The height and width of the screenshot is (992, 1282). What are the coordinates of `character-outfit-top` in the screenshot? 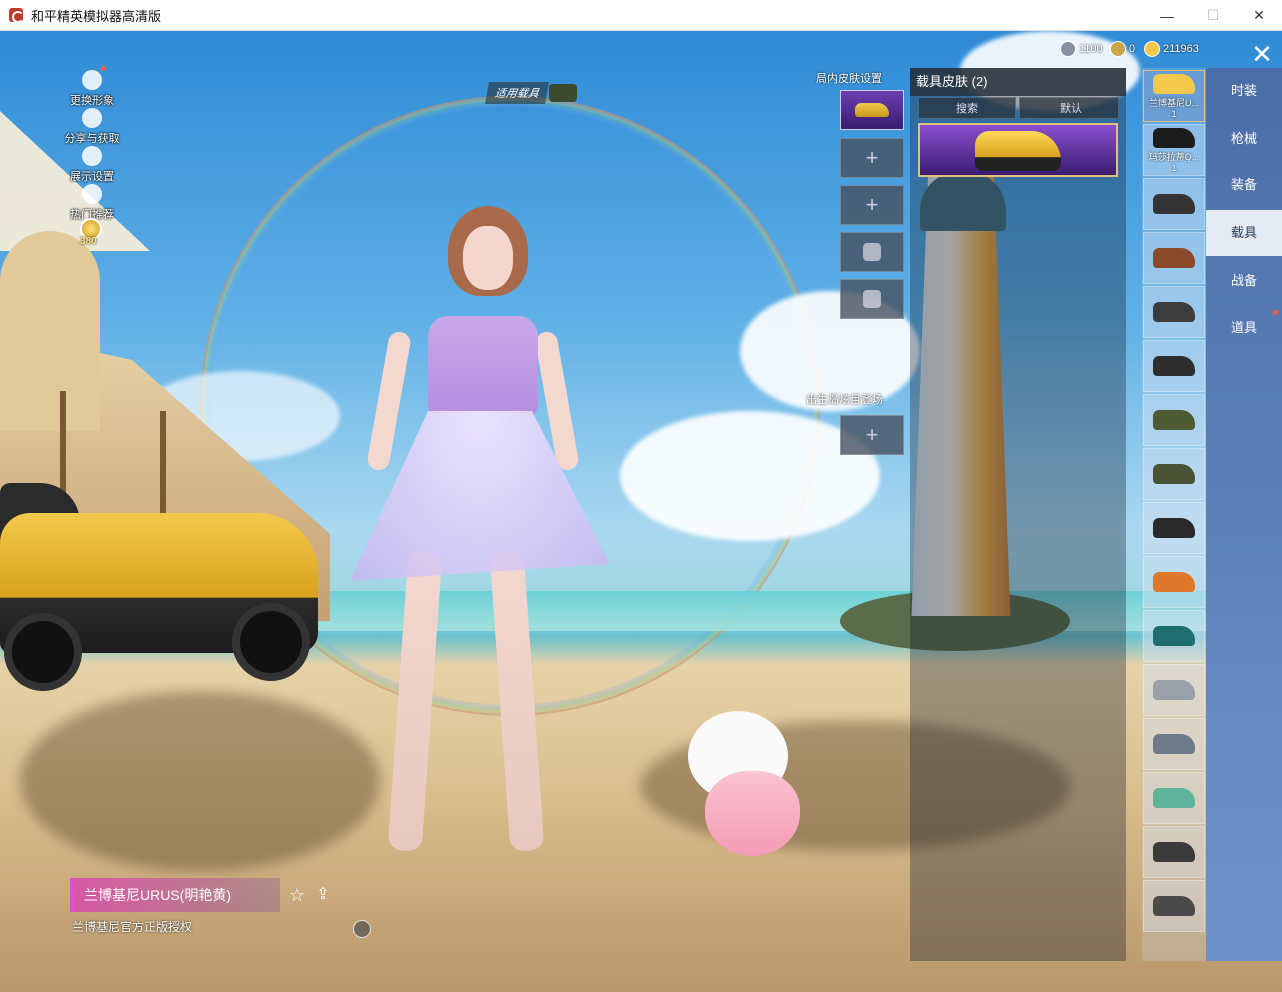 It's located at (483, 366).